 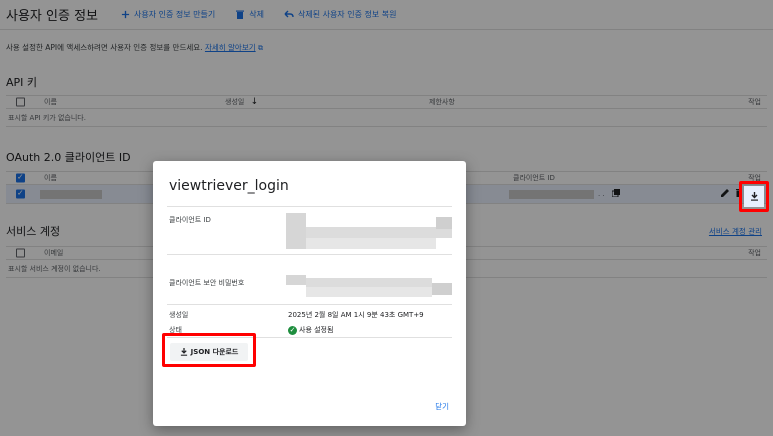 I want to click on json-download-highlight-box, so click(x=209, y=350).